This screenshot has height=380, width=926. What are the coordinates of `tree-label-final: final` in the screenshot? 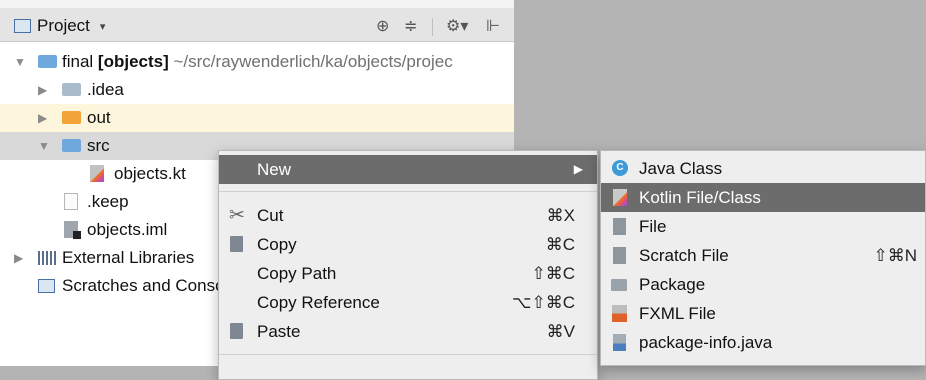 It's located at (78, 61).